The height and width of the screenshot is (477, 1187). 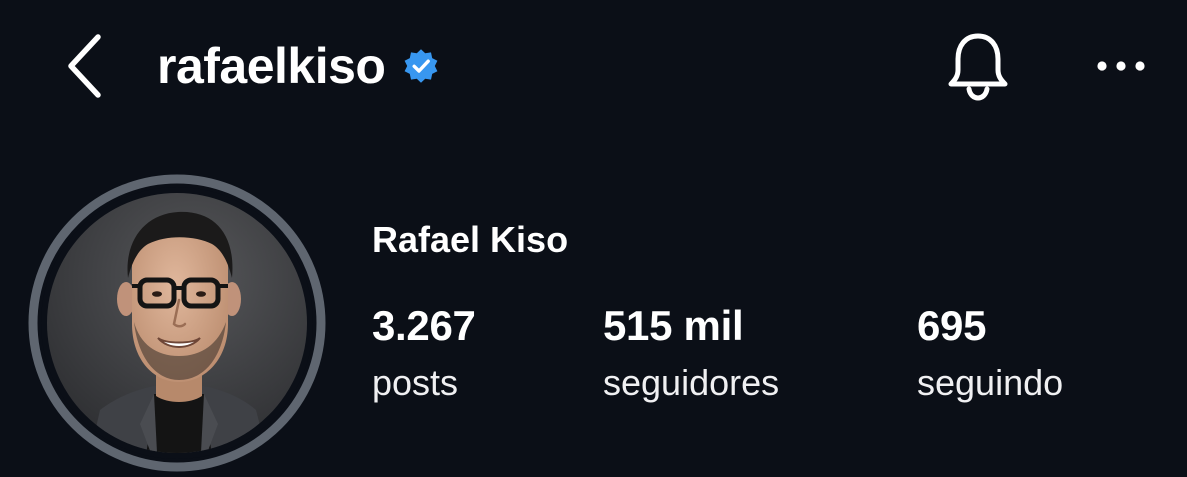 I want to click on notifications-button, so click(x=978, y=66).